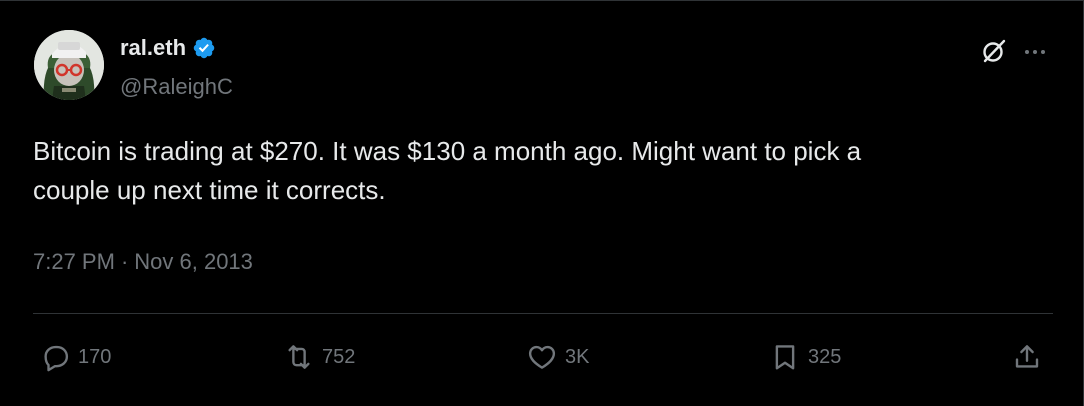  I want to click on reply-count: 170, so click(95, 356).